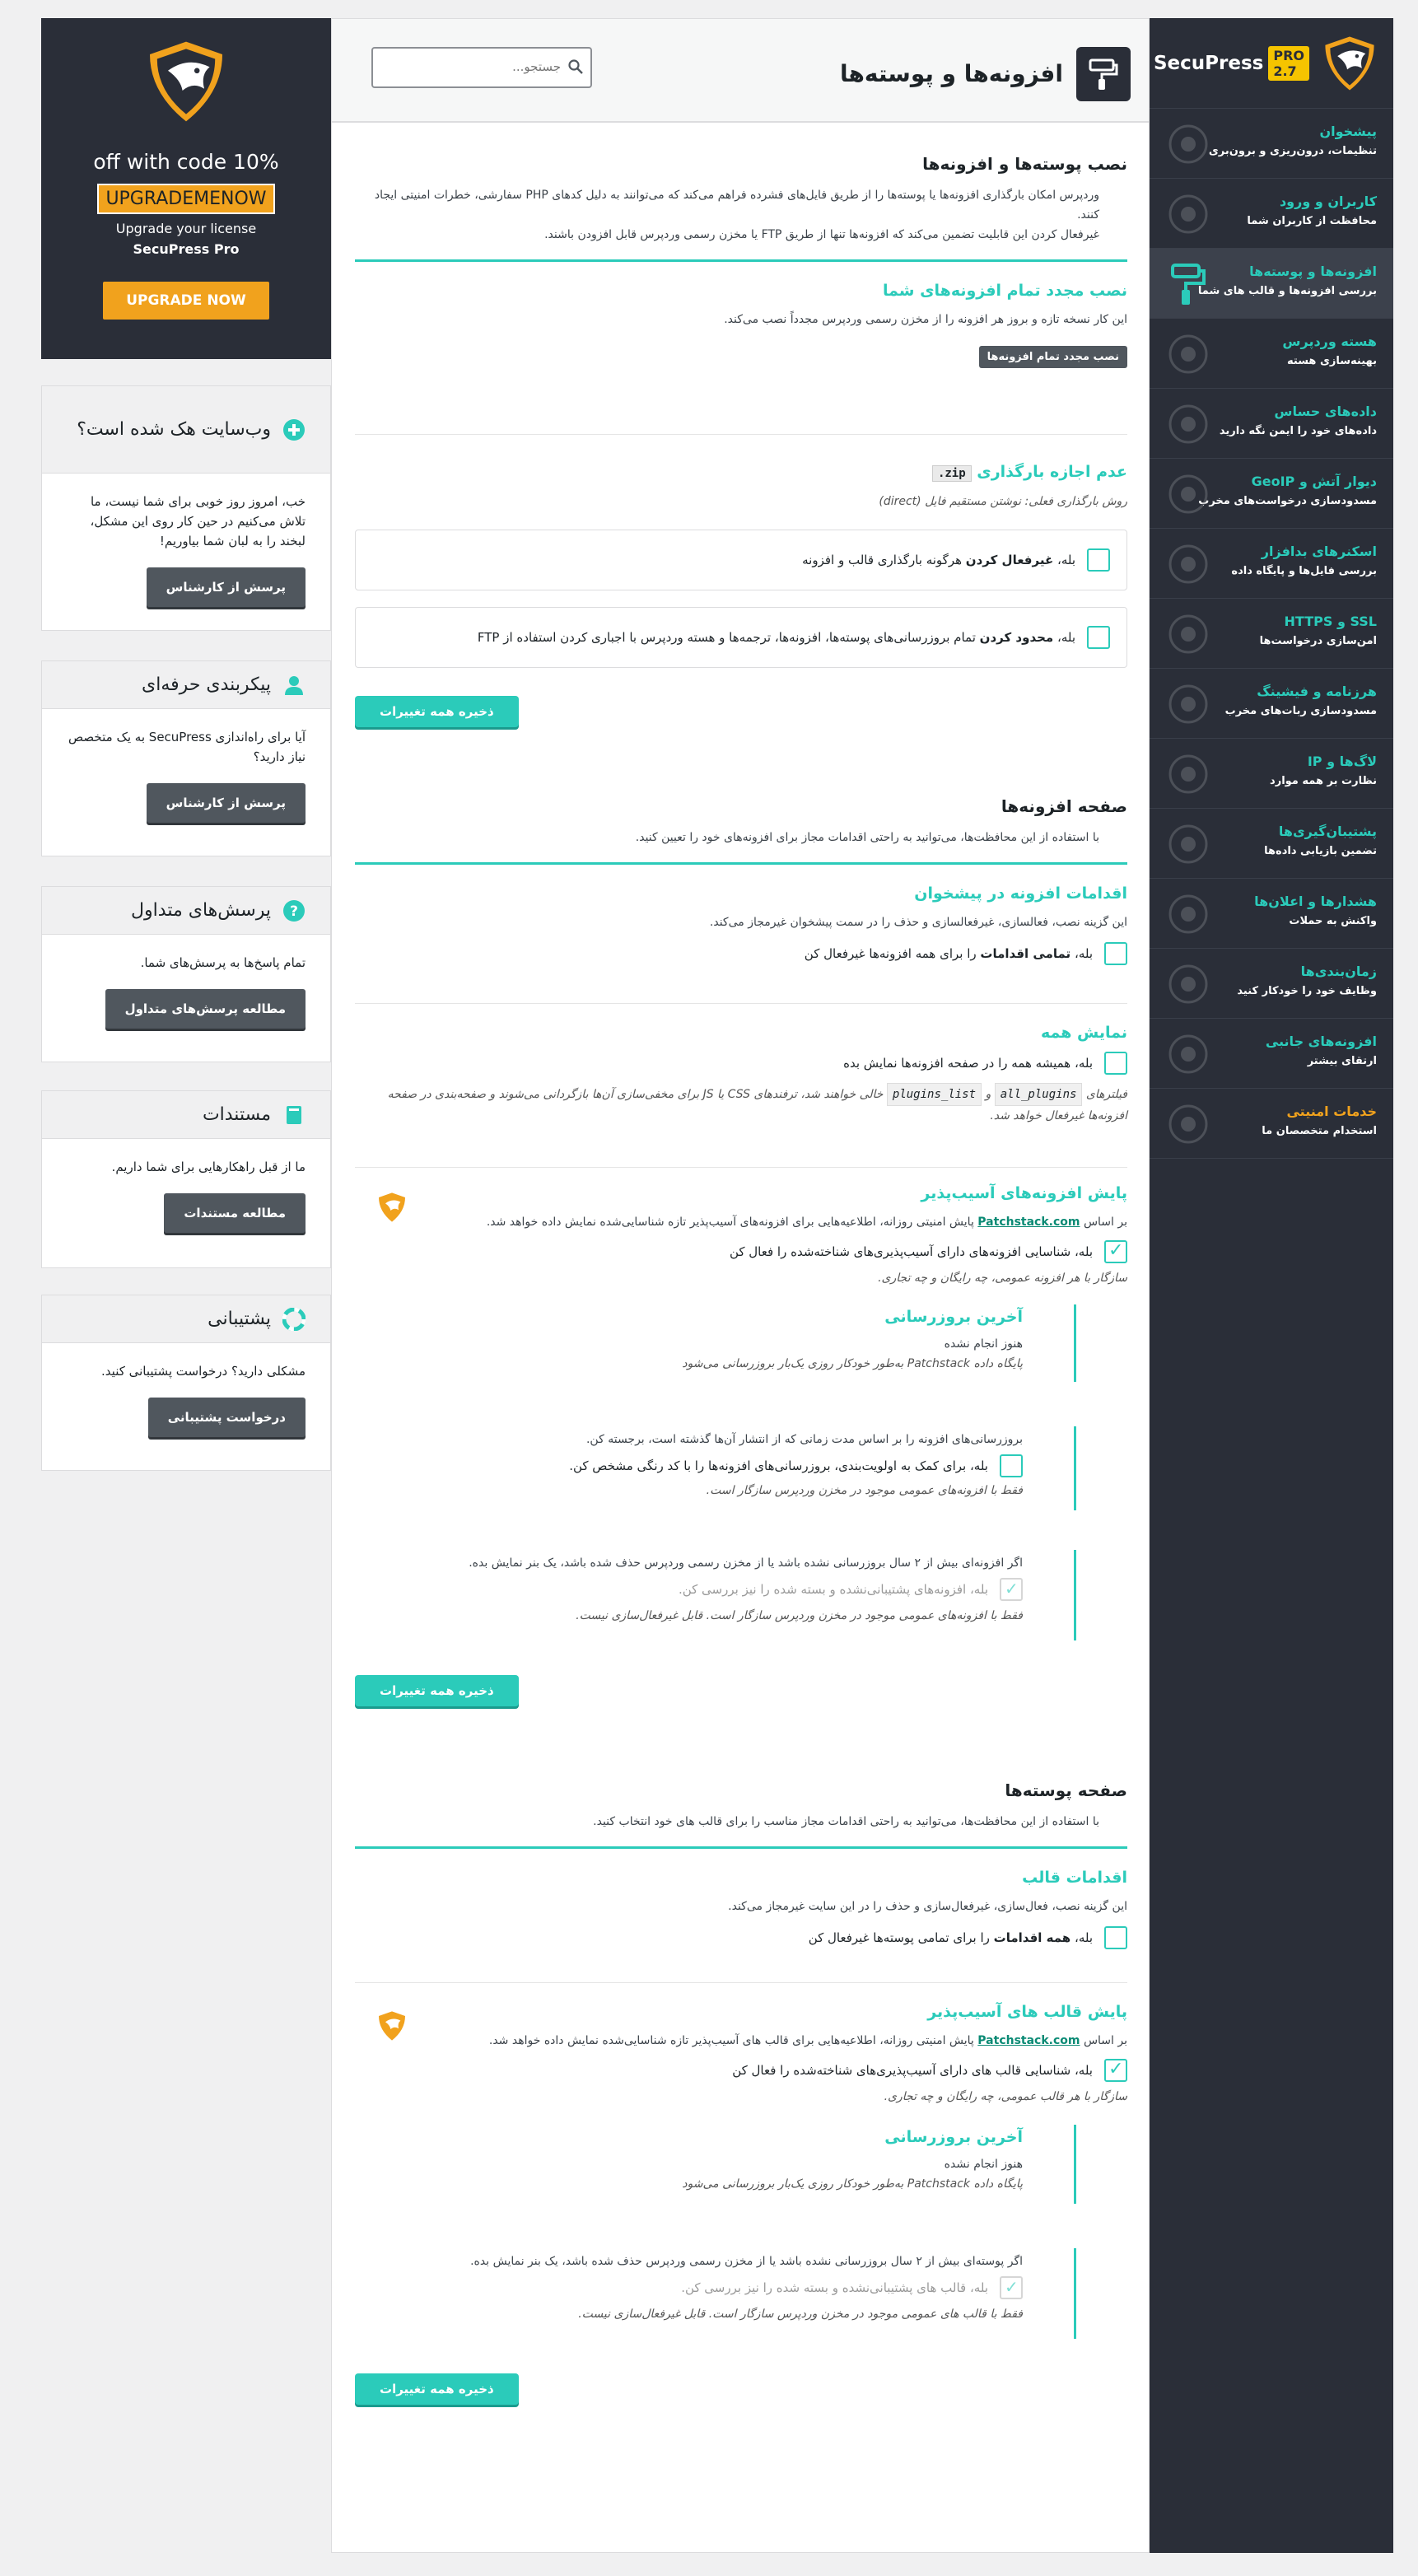  What do you see at coordinates (227, 1417) in the screenshot?
I see `request-support-button: درخواست پشتیبانی` at bounding box center [227, 1417].